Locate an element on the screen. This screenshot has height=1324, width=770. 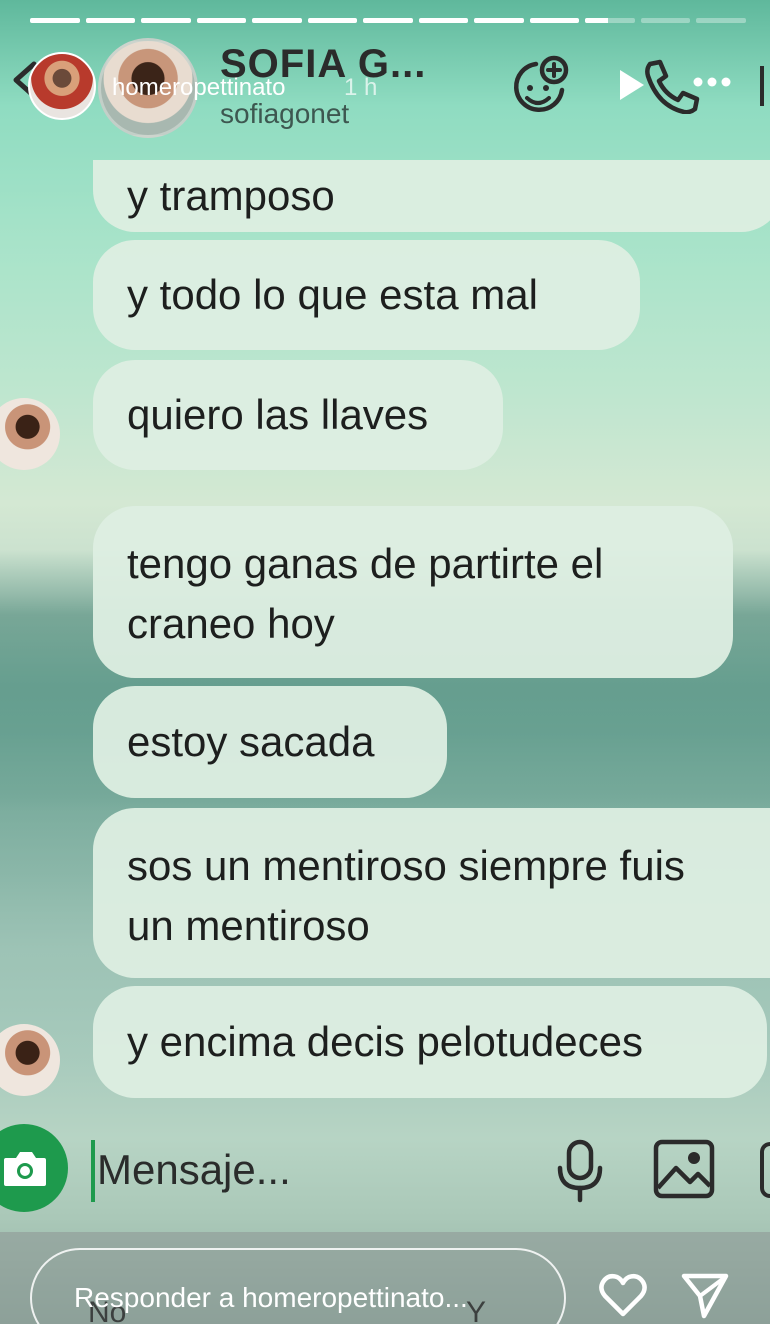
heart-icon is located at coordinates (623, 1295).